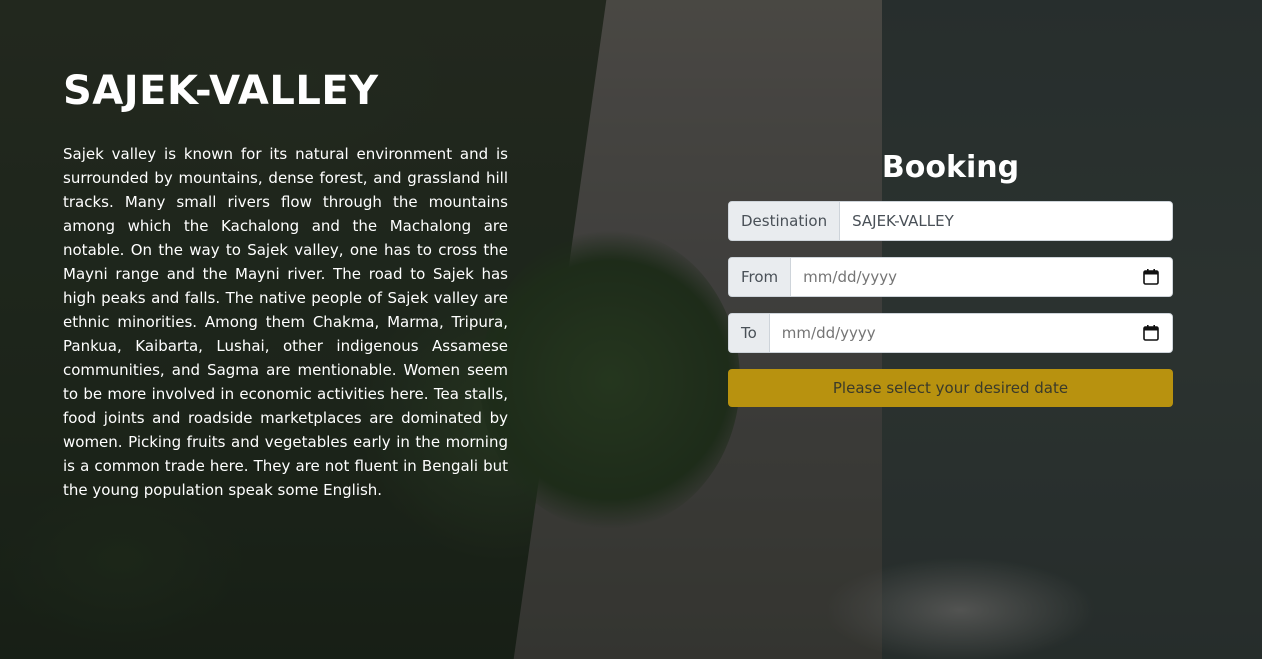 The image size is (1262, 659). I want to click on from-date-group: From, so click(950, 277).